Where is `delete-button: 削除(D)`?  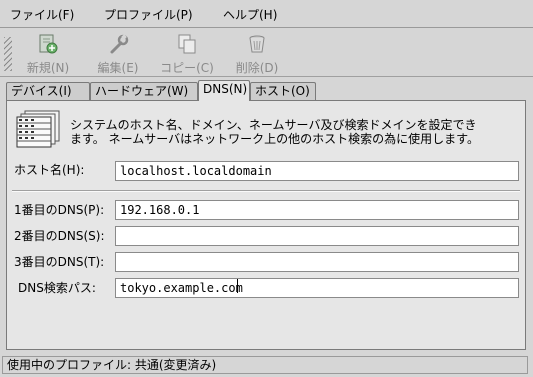
delete-button: 削除(D) is located at coordinates (257, 53).